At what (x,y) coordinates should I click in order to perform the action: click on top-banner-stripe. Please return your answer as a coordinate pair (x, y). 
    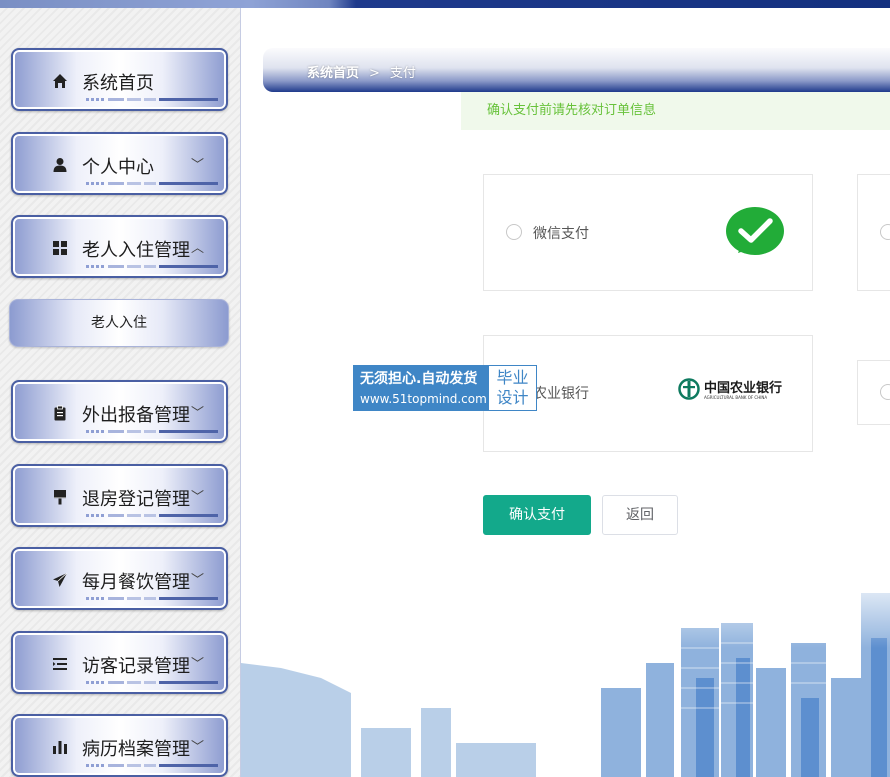
    Looking at the image, I should click on (445, 4).